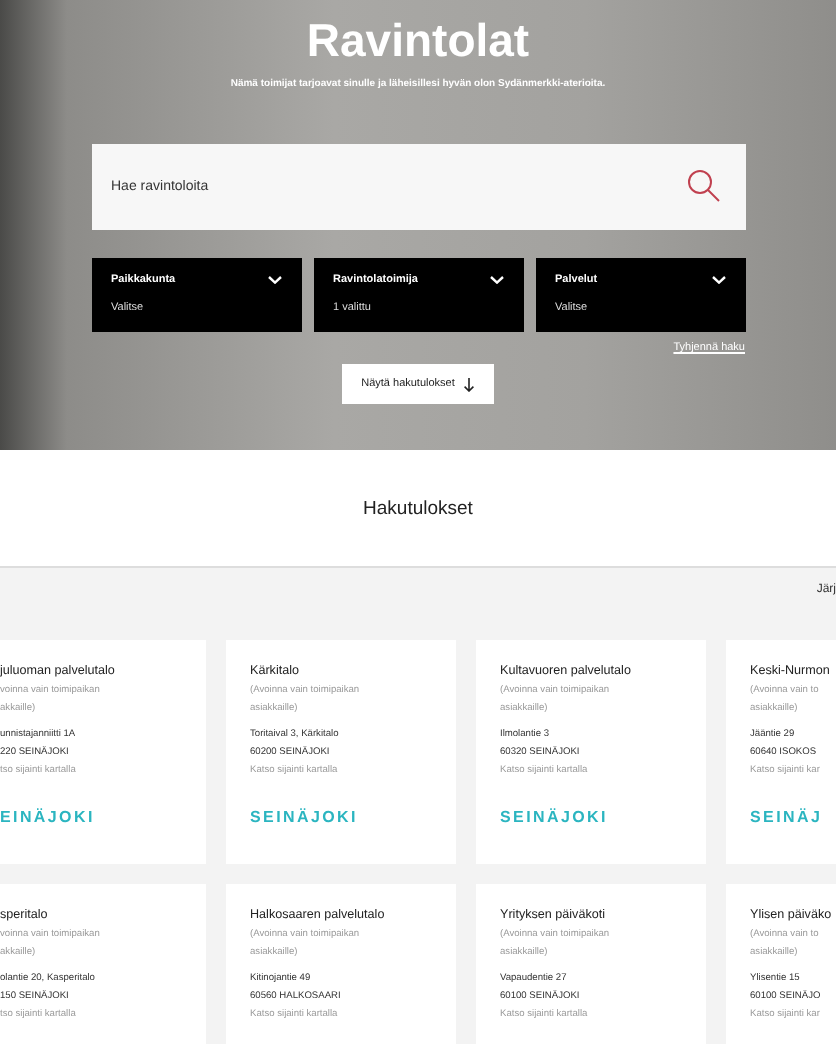 This screenshot has height=1044, width=836. What do you see at coordinates (418, 40) in the screenshot?
I see `page-title: Ravintolat` at bounding box center [418, 40].